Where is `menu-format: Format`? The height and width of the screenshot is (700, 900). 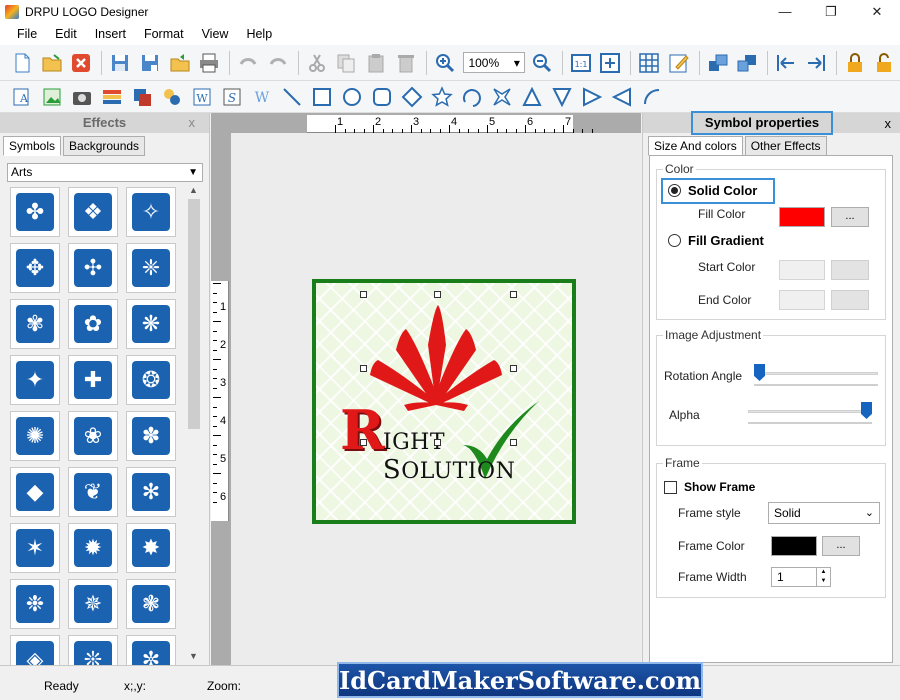 menu-format: Format is located at coordinates (164, 34).